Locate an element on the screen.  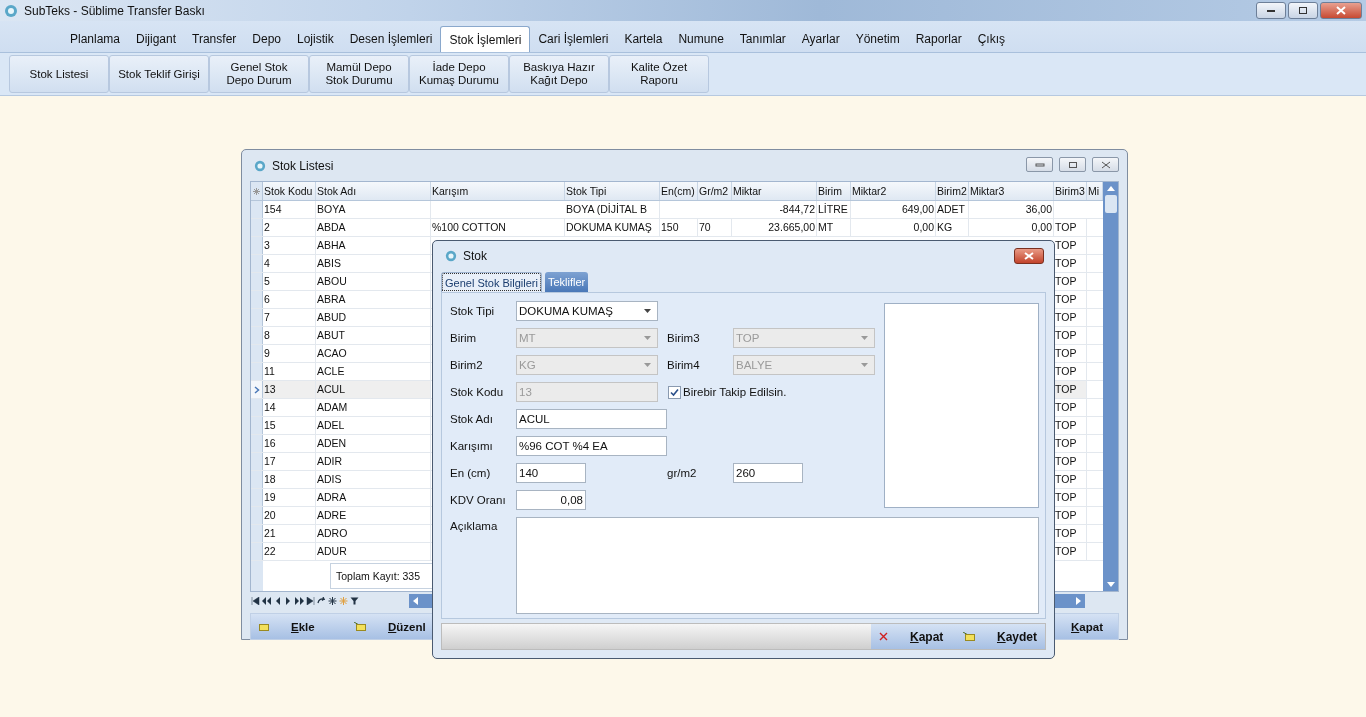
ribbon-button: Baskıya Hazır Kağıt Depo is located at coordinates (559, 74).